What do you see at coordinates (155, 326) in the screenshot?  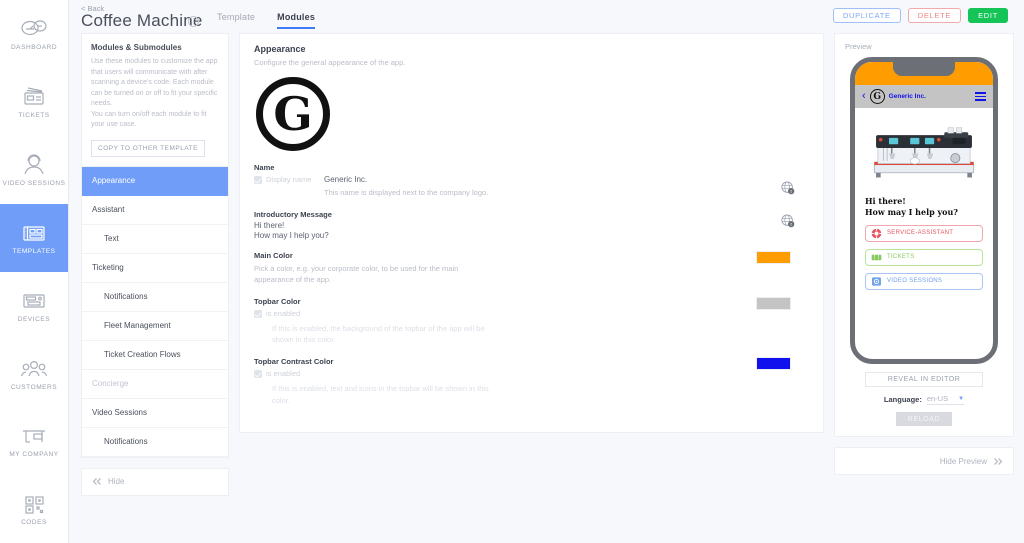 I see `module-item-fleet-management: Fleet Management` at bounding box center [155, 326].